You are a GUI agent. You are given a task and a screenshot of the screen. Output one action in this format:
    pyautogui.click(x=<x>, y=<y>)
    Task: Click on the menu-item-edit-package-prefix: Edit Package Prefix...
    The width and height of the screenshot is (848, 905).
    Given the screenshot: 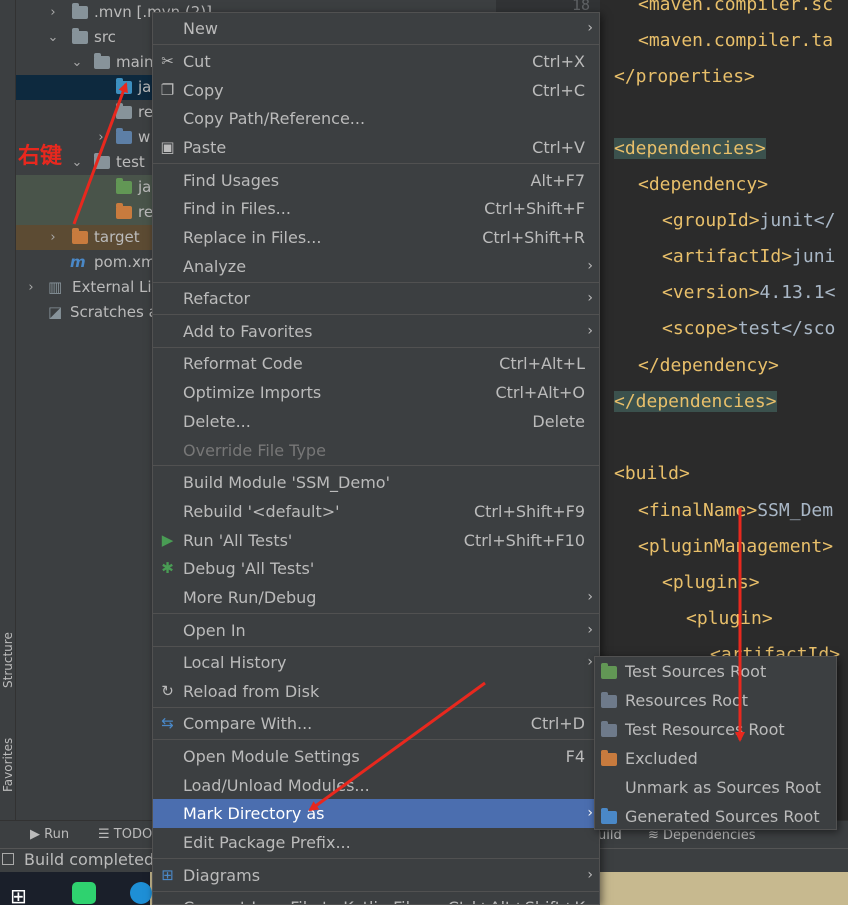 What is the action you would take?
    pyautogui.click(x=376, y=842)
    